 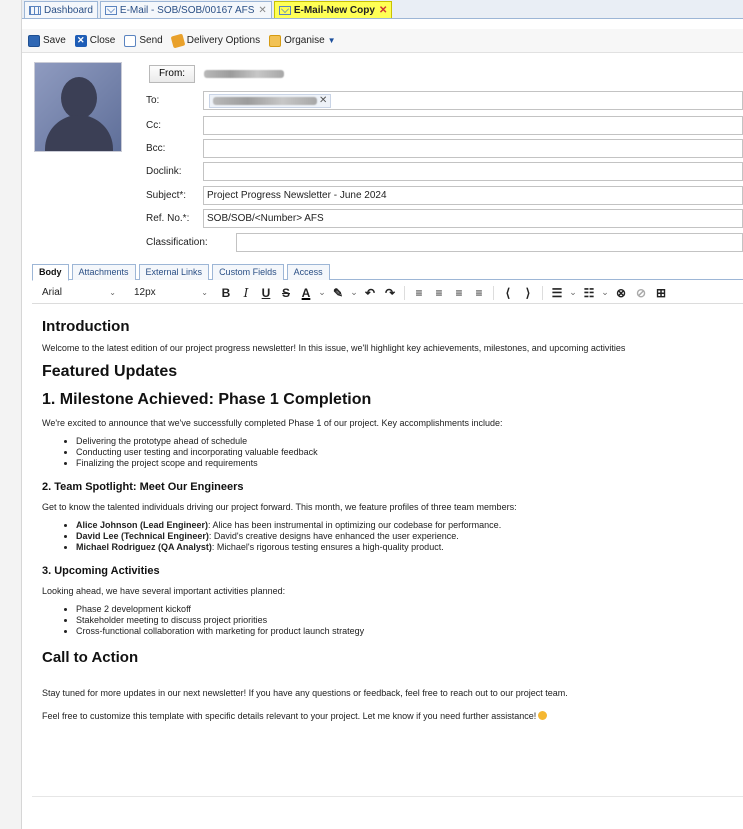 I want to click on close-button: ✕ Close, so click(x=94, y=40).